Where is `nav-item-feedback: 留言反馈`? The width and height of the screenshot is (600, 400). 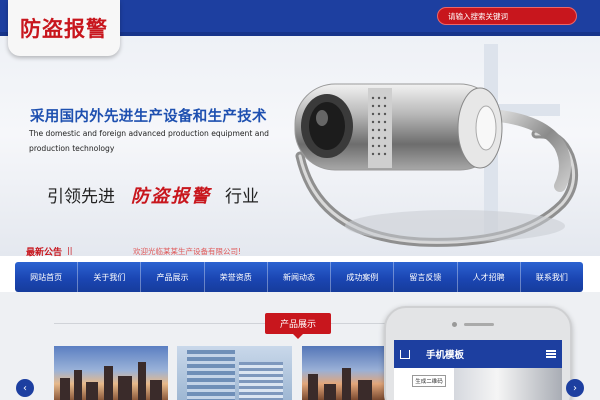
nav-item-feedback: 留言反馈 is located at coordinates (426, 277).